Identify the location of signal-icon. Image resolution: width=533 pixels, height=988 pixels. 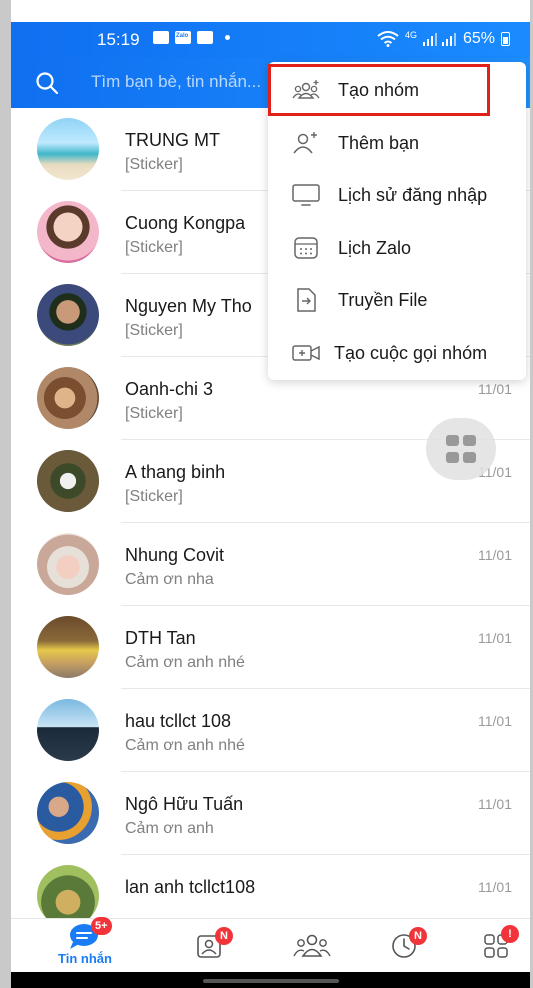
(439, 39).